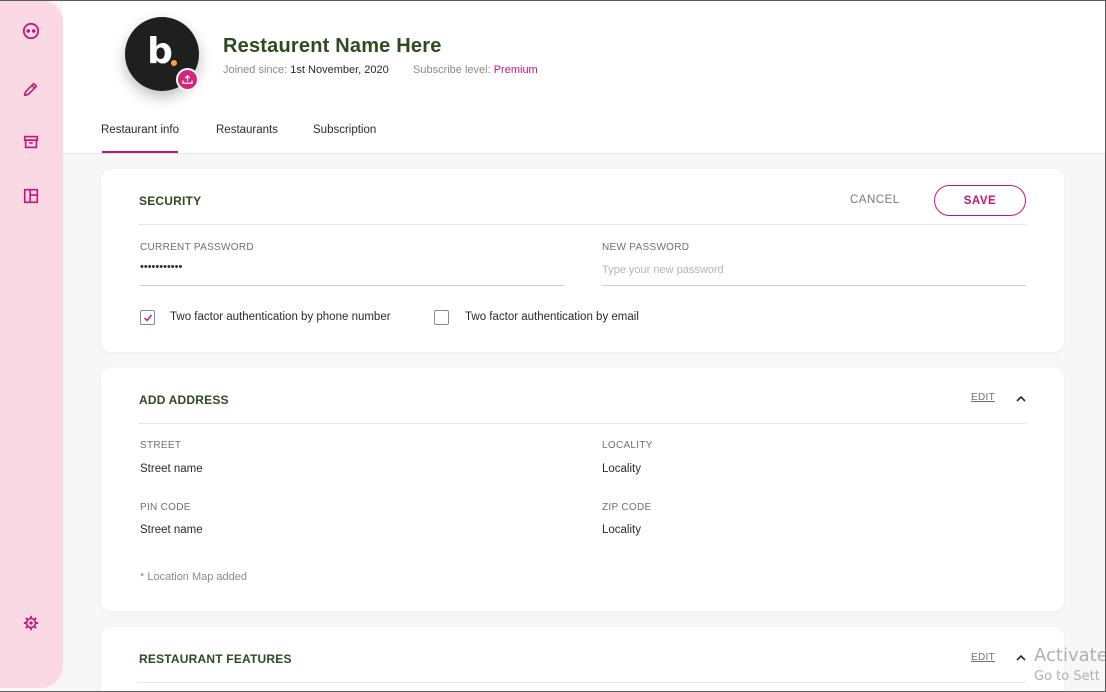 The width and height of the screenshot is (1106, 692). Describe the element at coordinates (161, 267) in the screenshot. I see `current-password-field: •••••••••••` at that location.